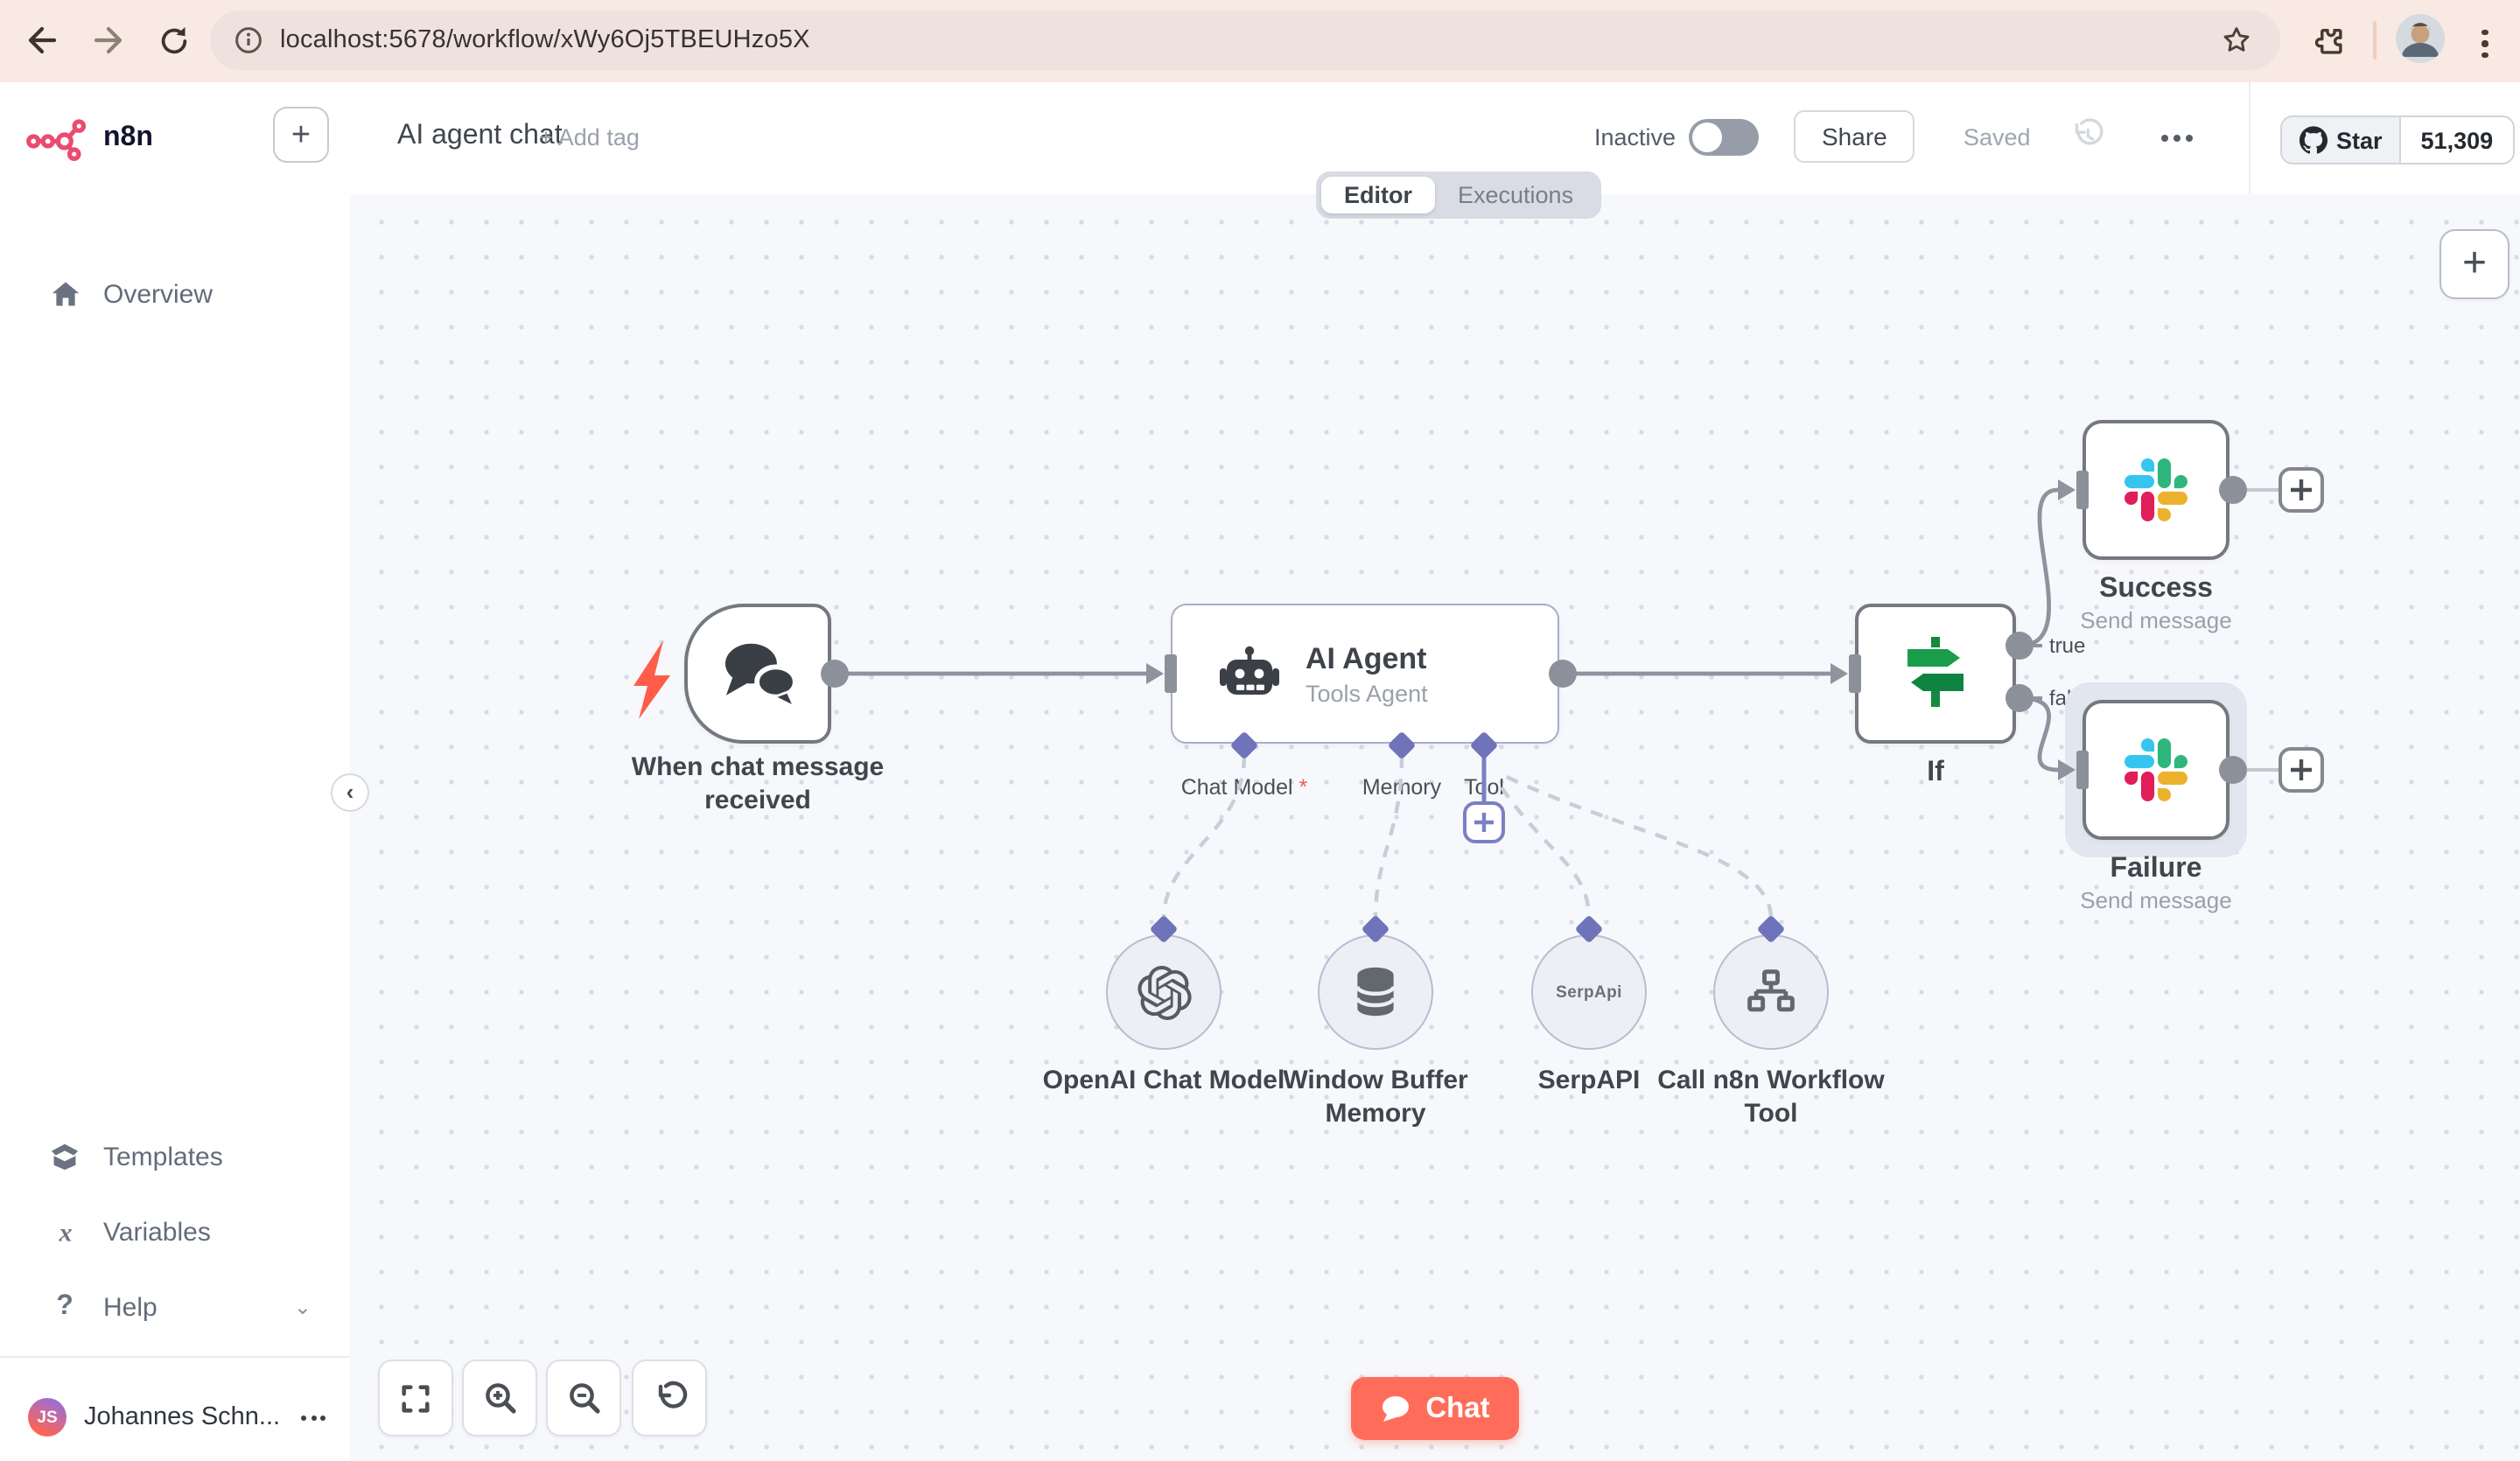 The width and height of the screenshot is (2520, 1461). What do you see at coordinates (1997, 137) in the screenshot?
I see `saved-status: Saved` at bounding box center [1997, 137].